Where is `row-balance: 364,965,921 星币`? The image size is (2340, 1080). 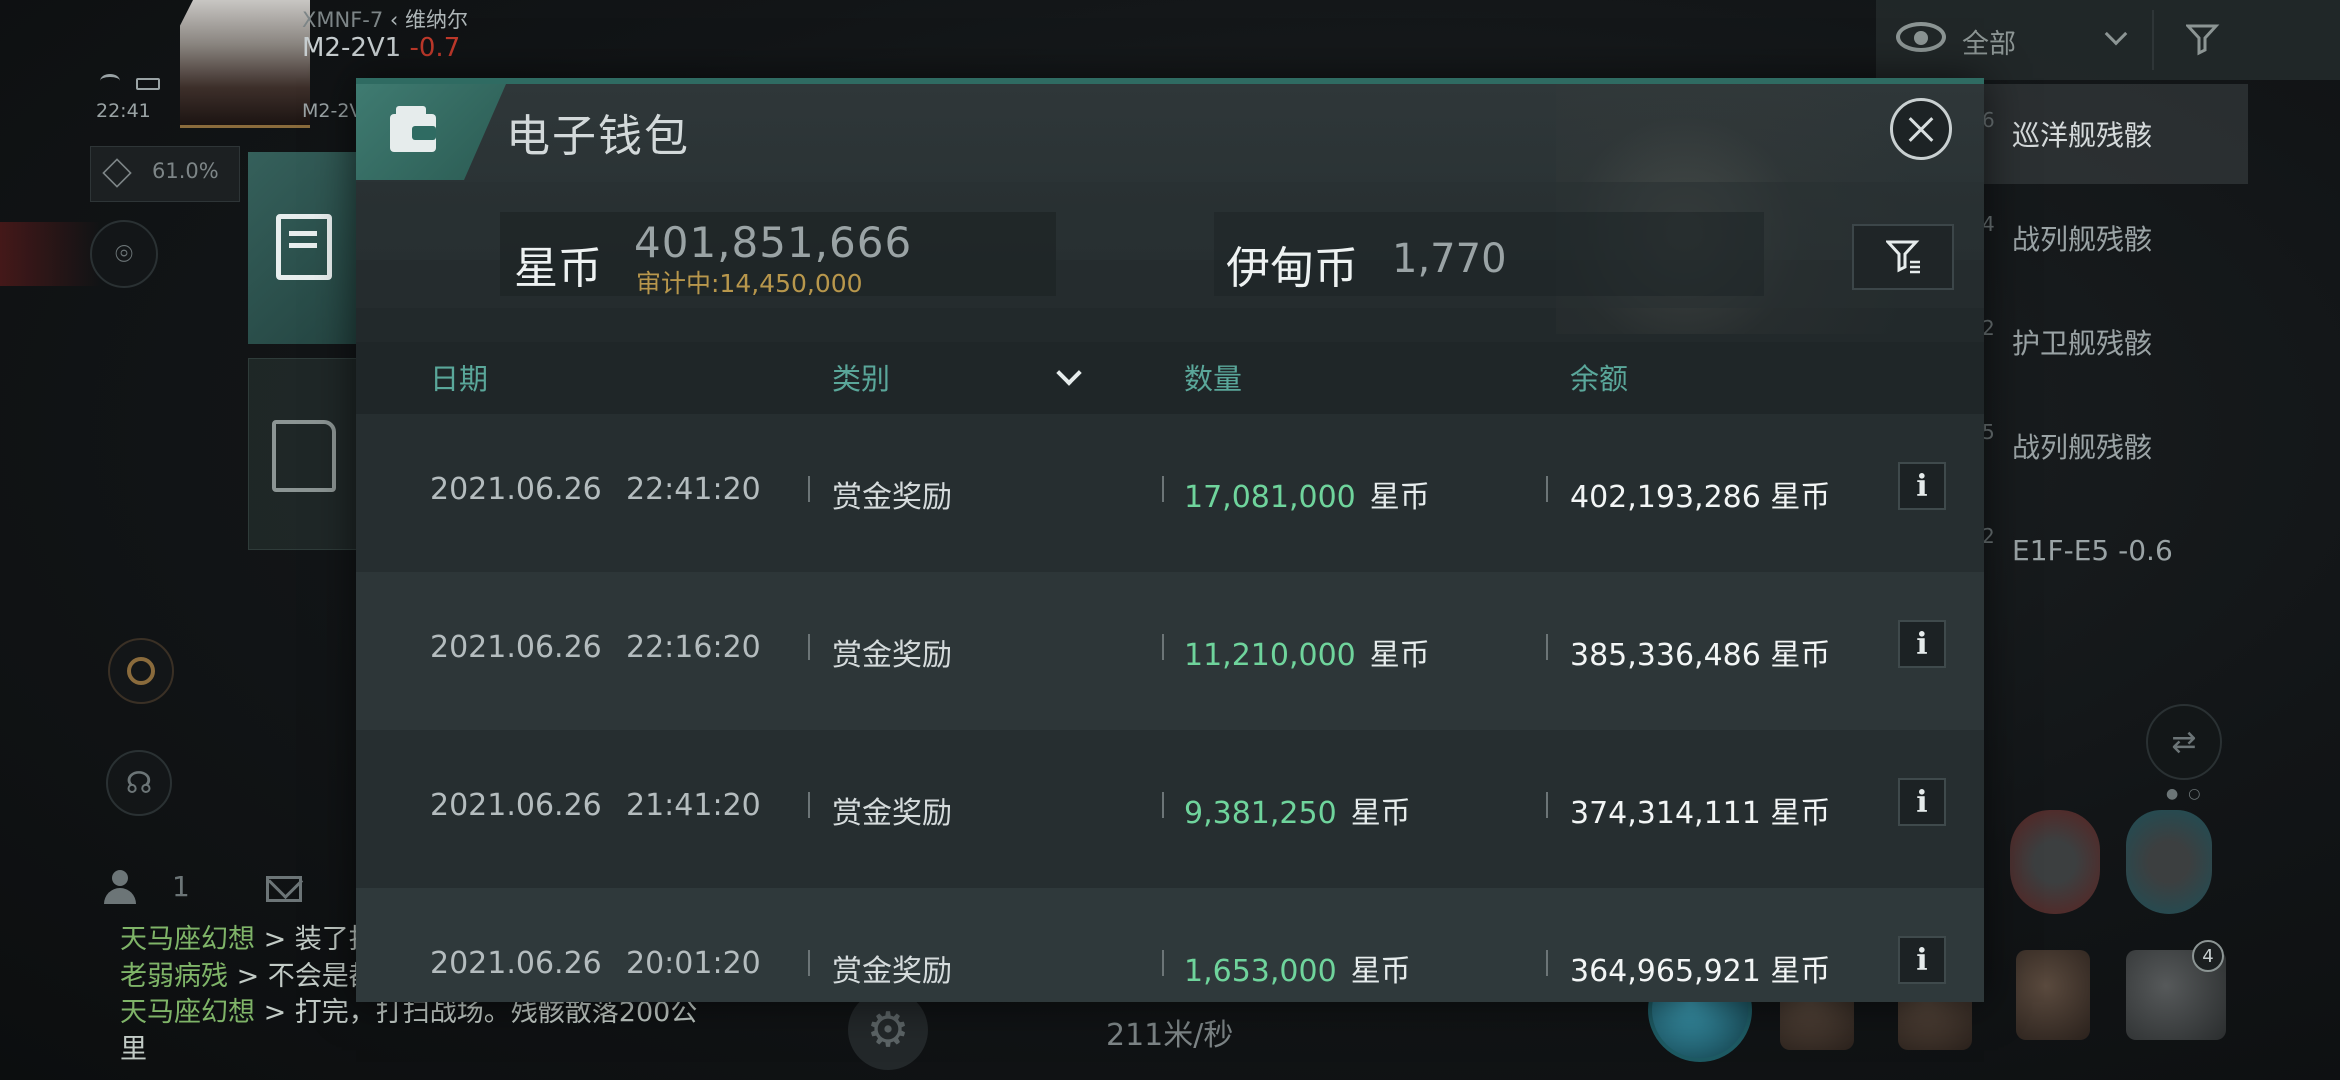
row-balance: 364,965,921 星币 is located at coordinates (1700, 971).